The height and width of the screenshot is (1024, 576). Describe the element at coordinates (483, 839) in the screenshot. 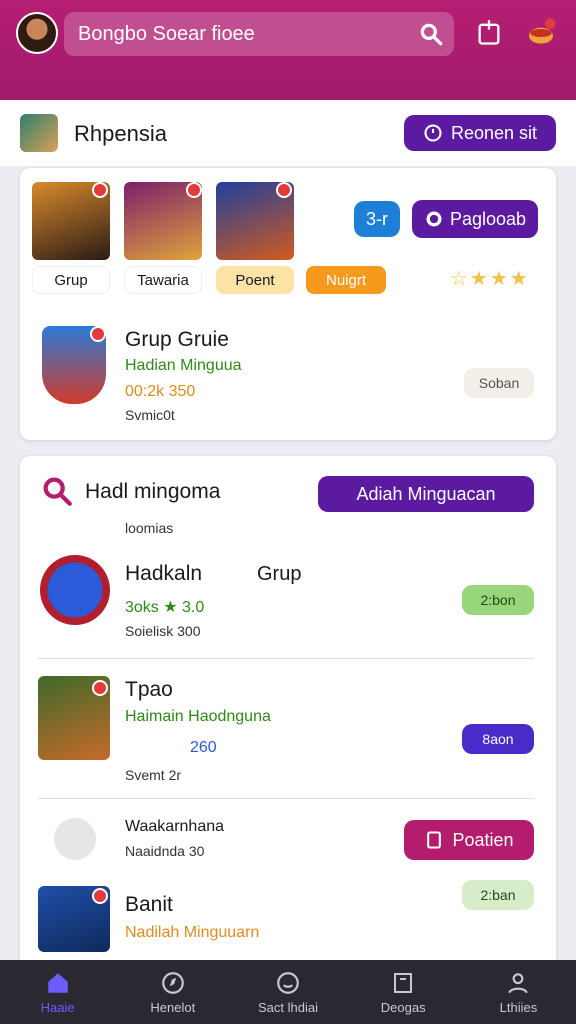

I see `item-action-label: Poatien` at that location.